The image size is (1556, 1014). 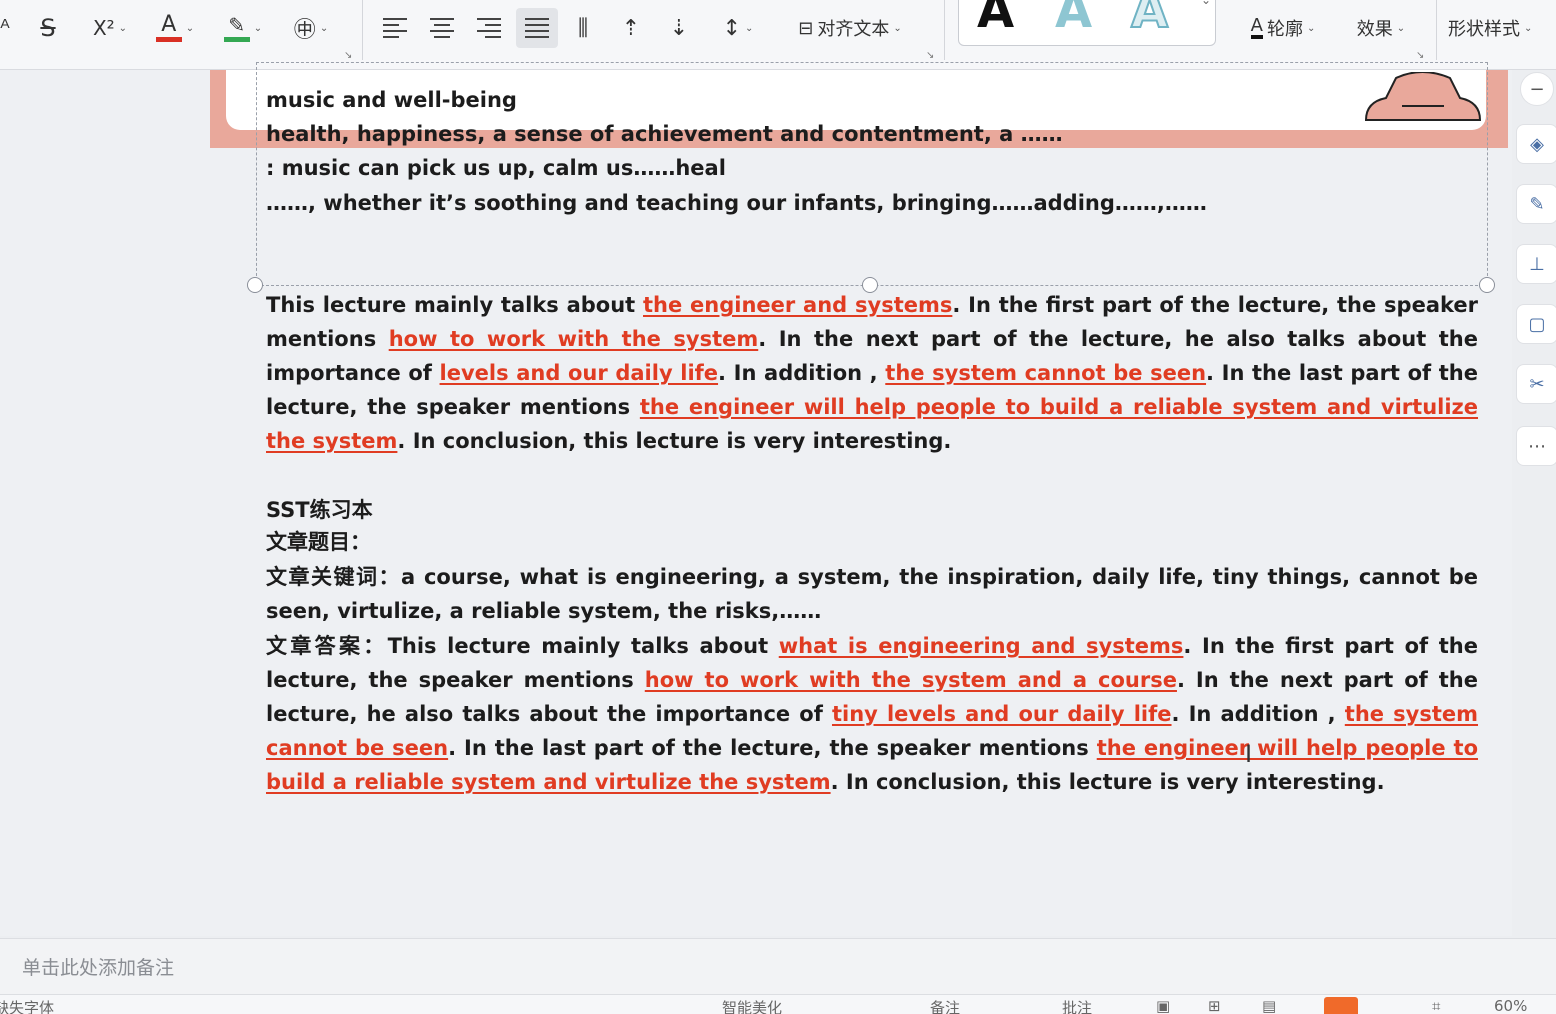 What do you see at coordinates (995, 20) in the screenshot?
I see `wordart-style-black: A` at bounding box center [995, 20].